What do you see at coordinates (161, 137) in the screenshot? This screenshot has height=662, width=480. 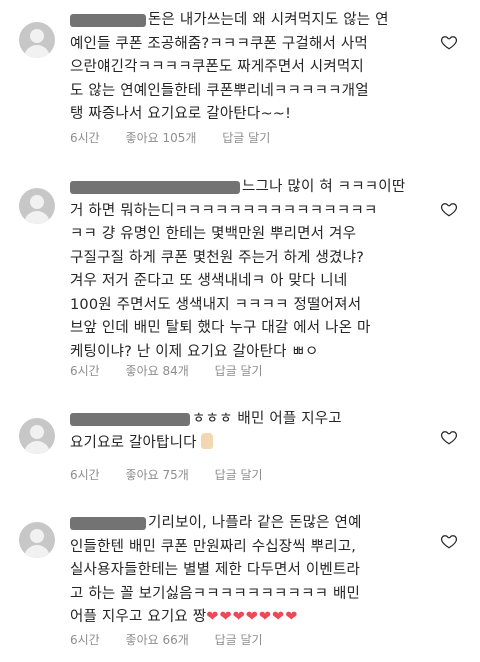 I see `likes-count: 좋아요 105개` at bounding box center [161, 137].